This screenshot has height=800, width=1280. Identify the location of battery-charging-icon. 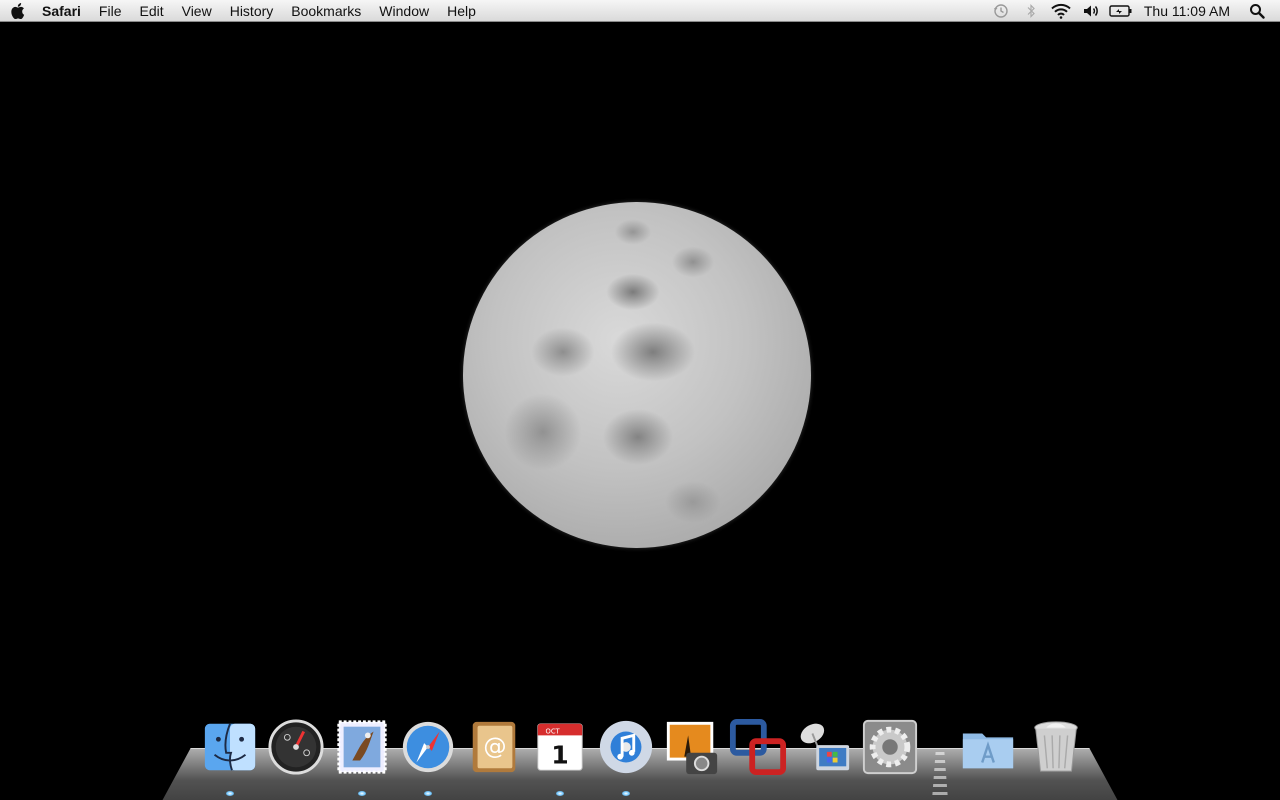
(1121, 11).